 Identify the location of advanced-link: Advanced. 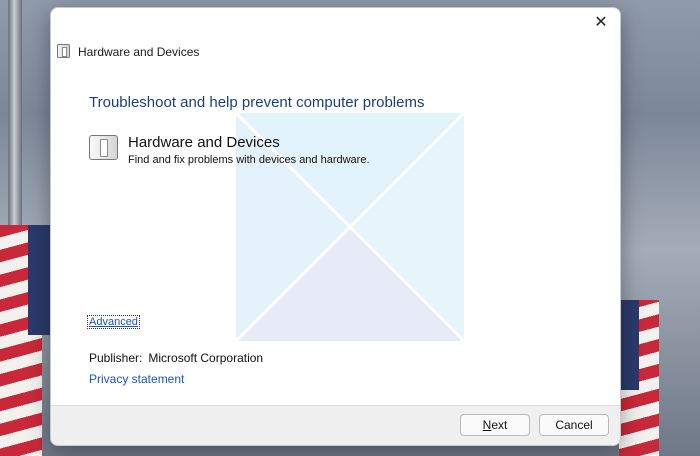
(113, 322).